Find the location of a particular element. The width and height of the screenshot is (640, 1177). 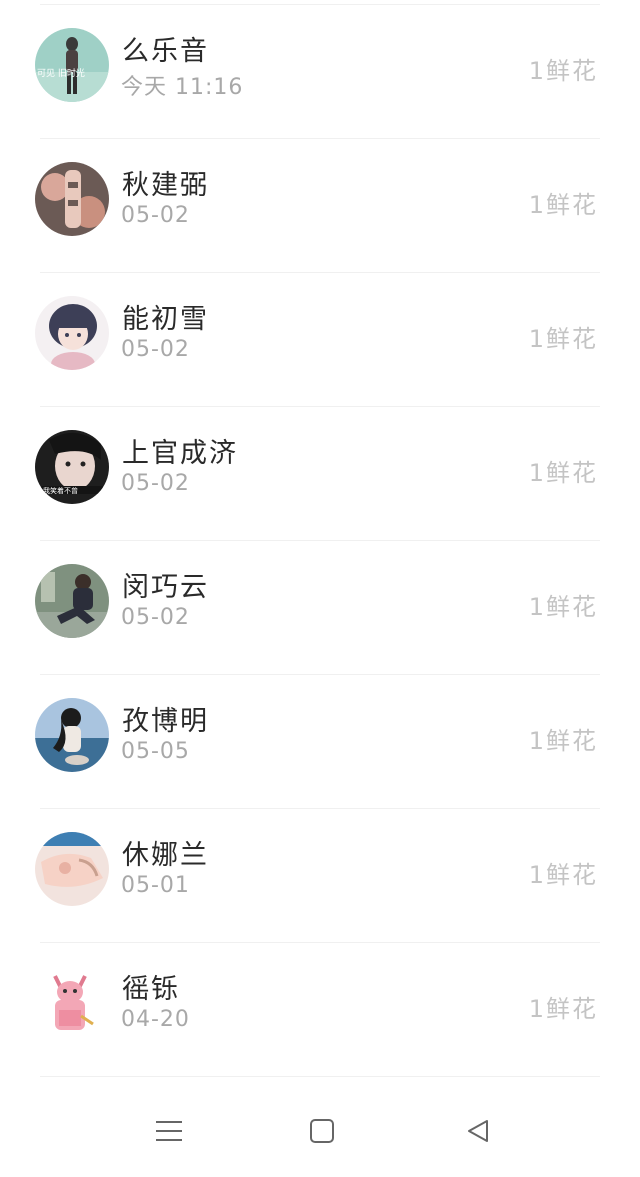

list-item: 可见 旧时光 么乐音 今天 11:16 1鲜花 is located at coordinates (320, 72).